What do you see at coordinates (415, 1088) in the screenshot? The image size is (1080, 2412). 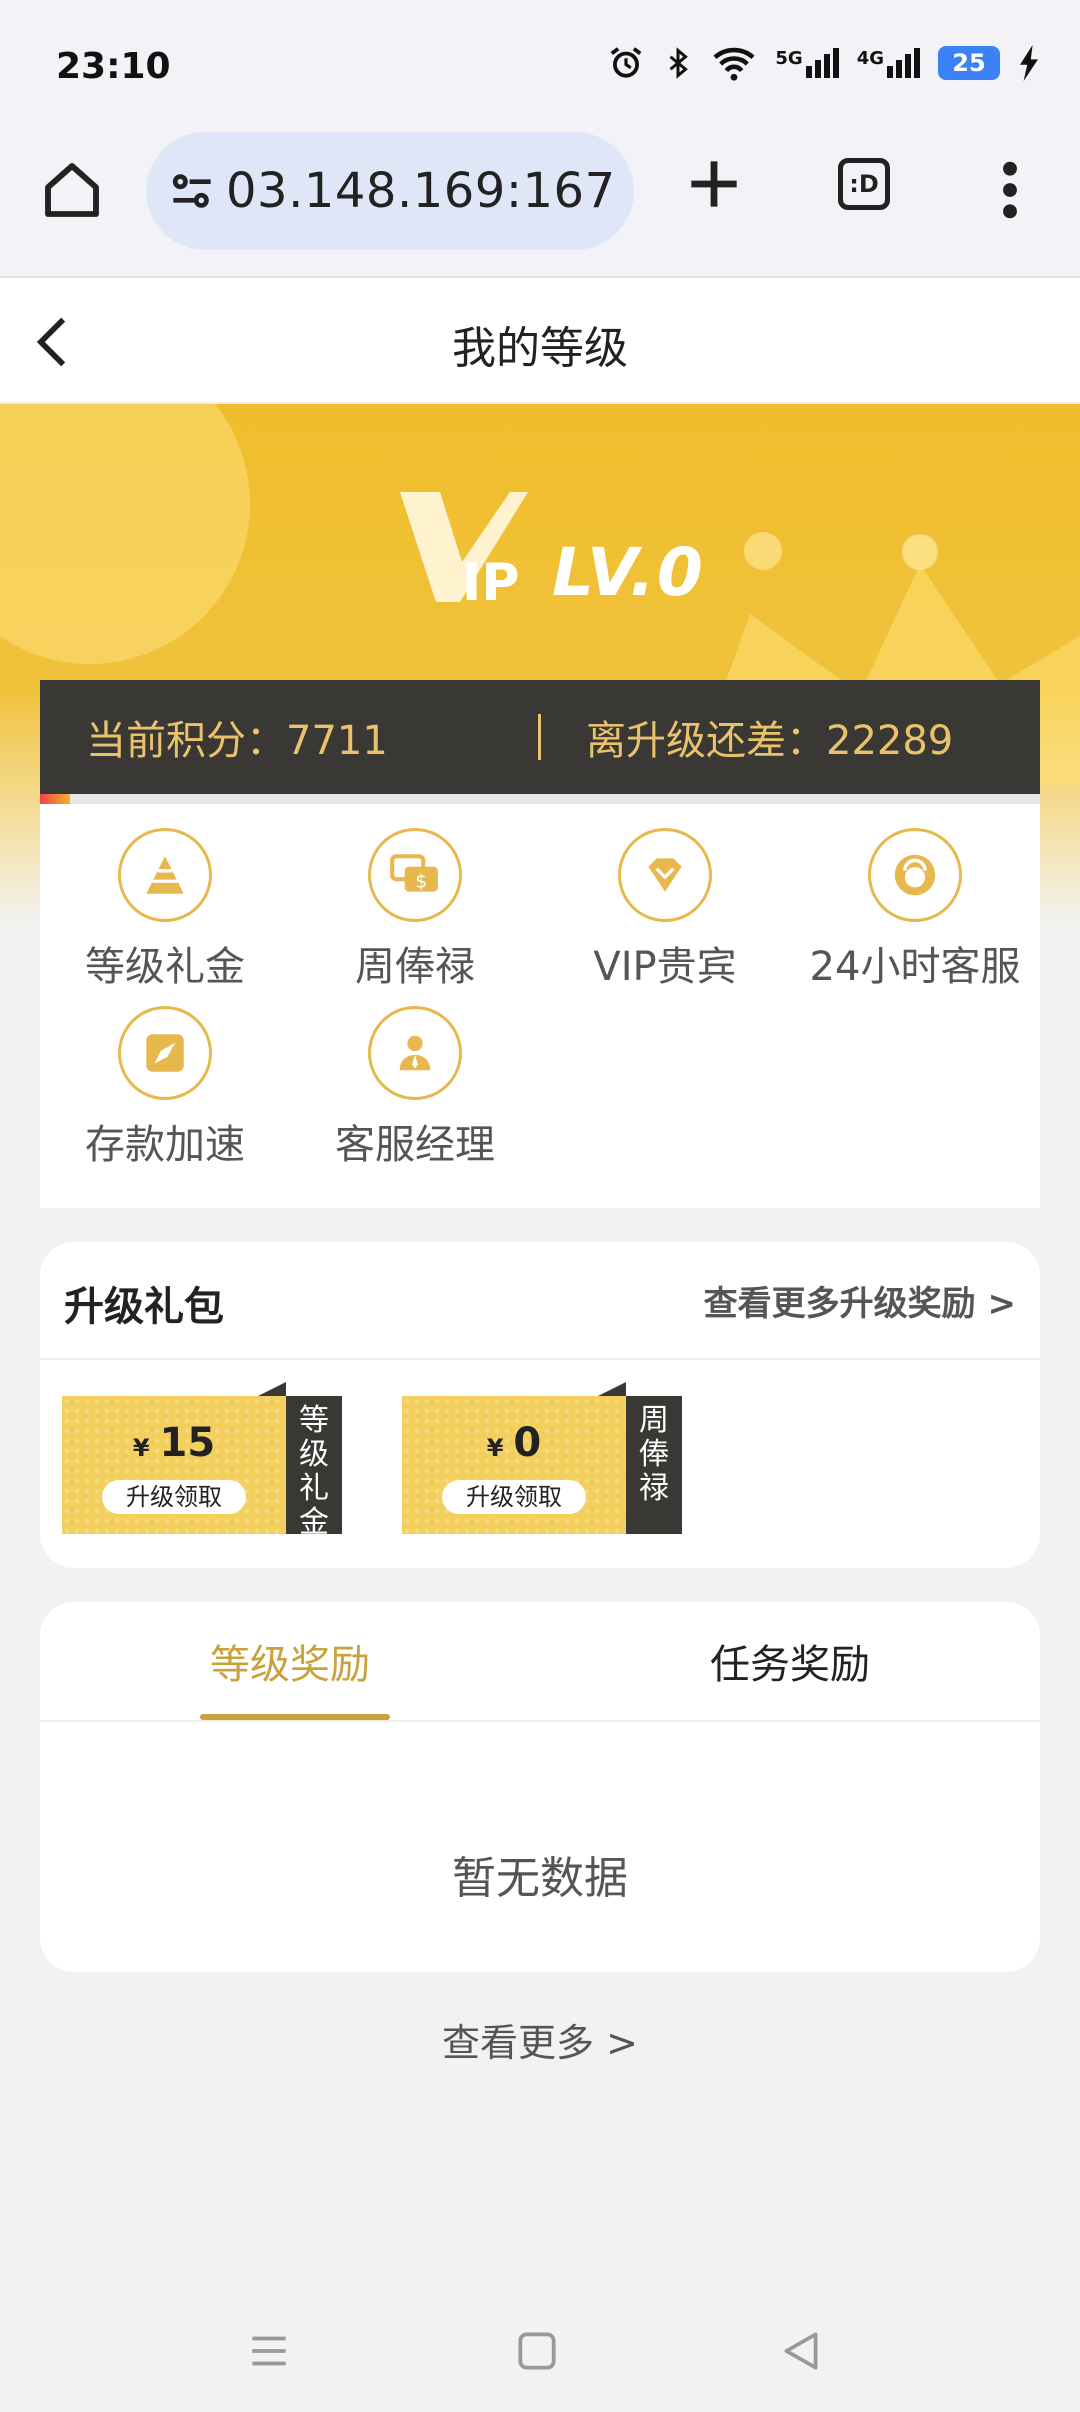 I see `benefit-service-manager: 客服经理` at bounding box center [415, 1088].